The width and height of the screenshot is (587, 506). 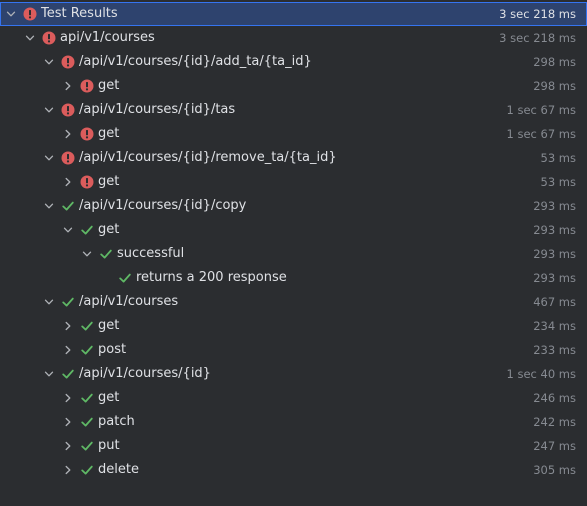 I want to click on duration-label: 246 ms, so click(x=554, y=398).